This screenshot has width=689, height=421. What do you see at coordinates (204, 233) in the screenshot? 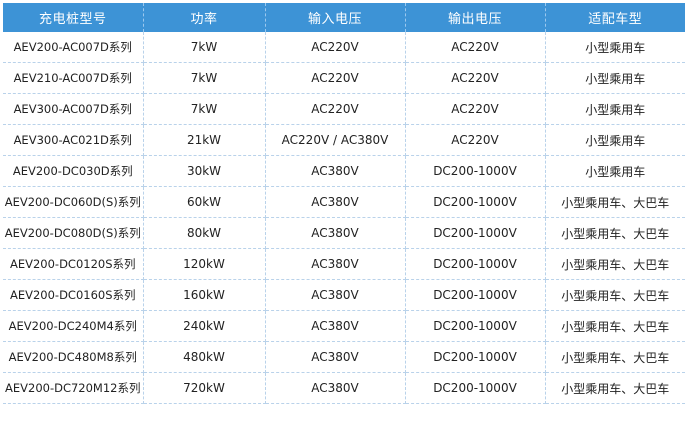
I see `power-cell: 80kW` at bounding box center [204, 233].